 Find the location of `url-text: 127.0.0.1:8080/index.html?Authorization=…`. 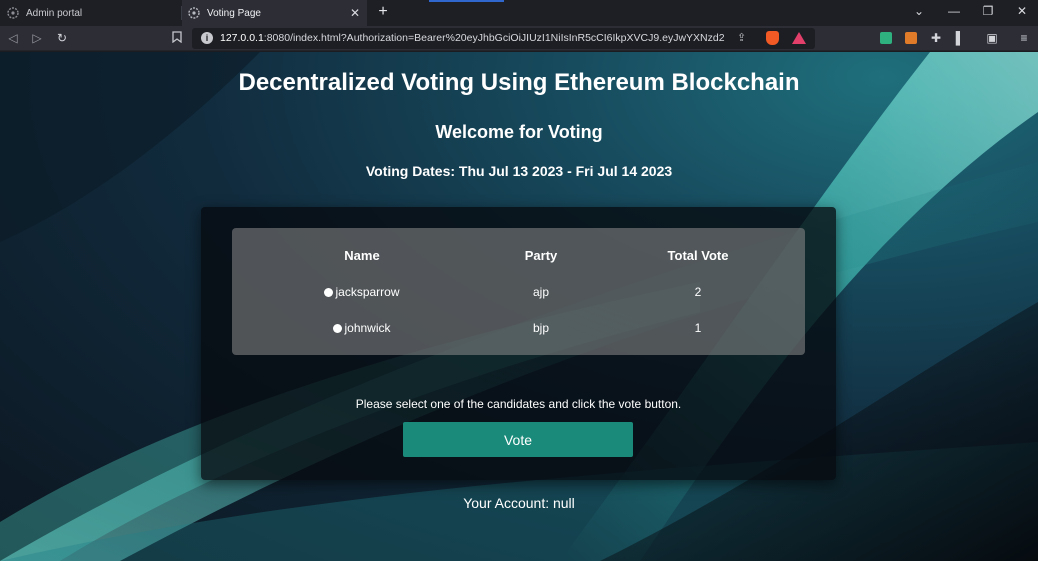

url-text: 127.0.0.1:8080/index.html?Authorization=… is located at coordinates (472, 38).